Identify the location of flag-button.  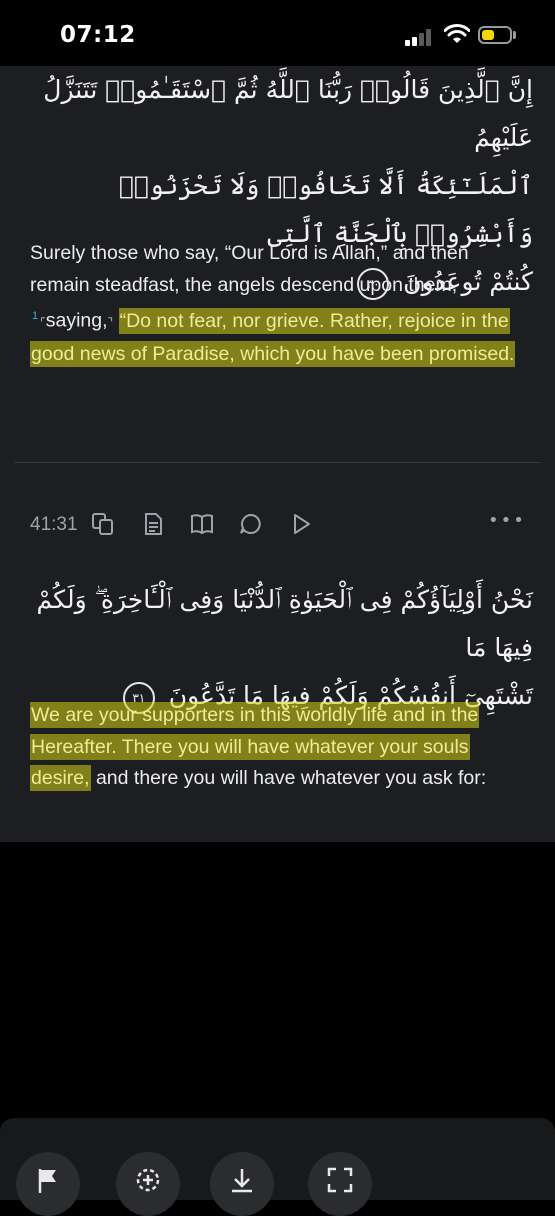
(48, 1184).